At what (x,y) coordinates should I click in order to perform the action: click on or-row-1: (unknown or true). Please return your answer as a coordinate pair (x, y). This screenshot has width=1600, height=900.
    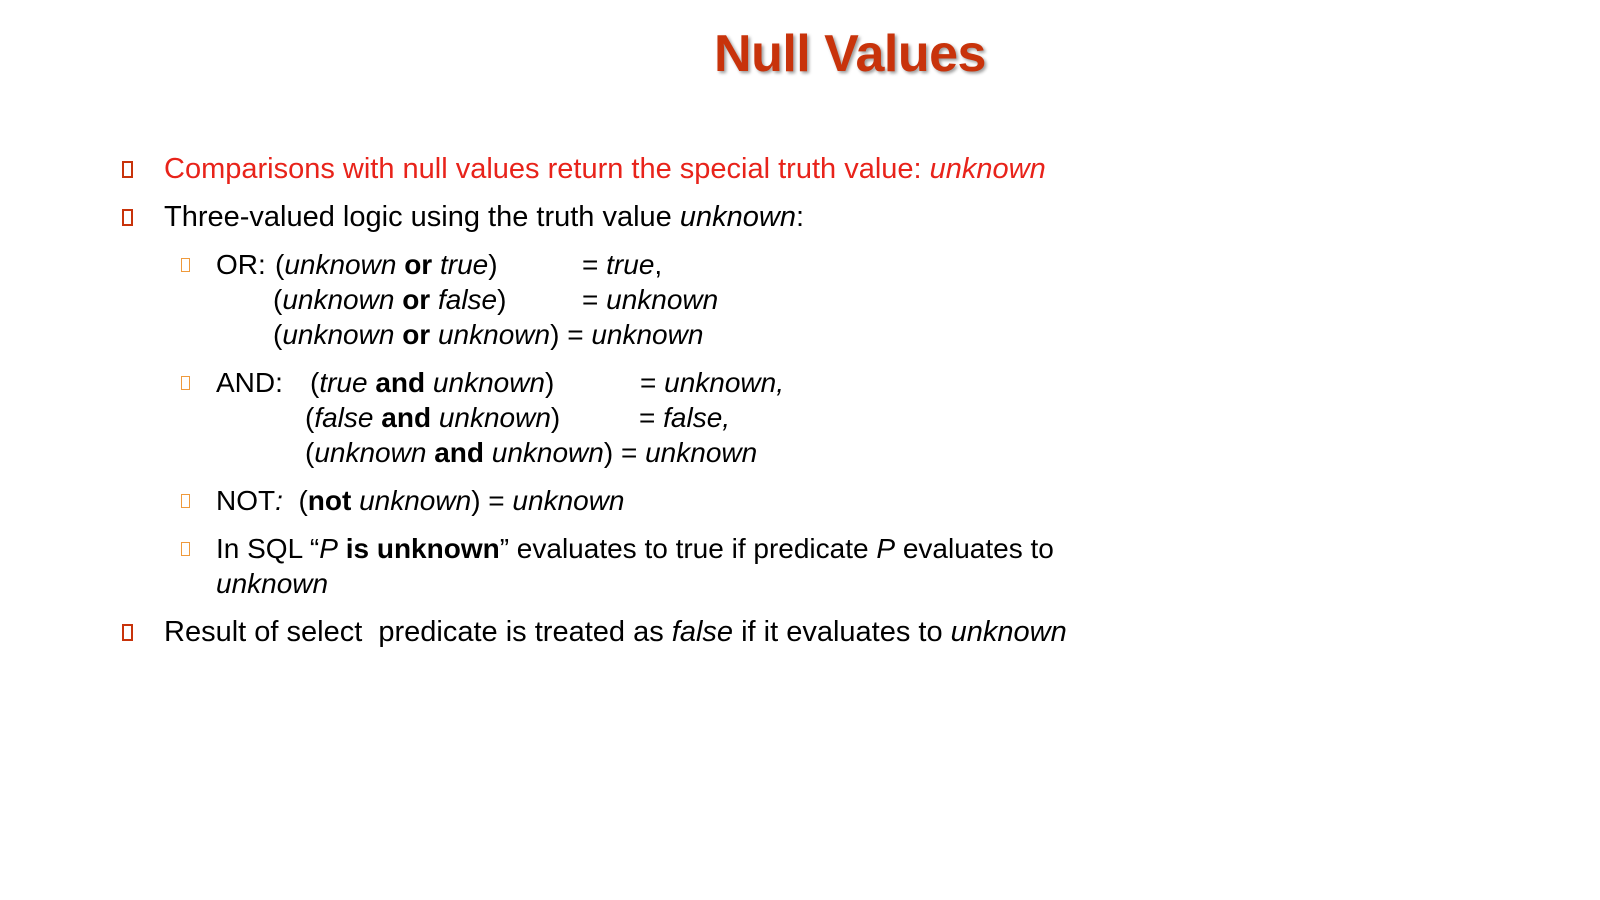
    Looking at the image, I should click on (386, 264).